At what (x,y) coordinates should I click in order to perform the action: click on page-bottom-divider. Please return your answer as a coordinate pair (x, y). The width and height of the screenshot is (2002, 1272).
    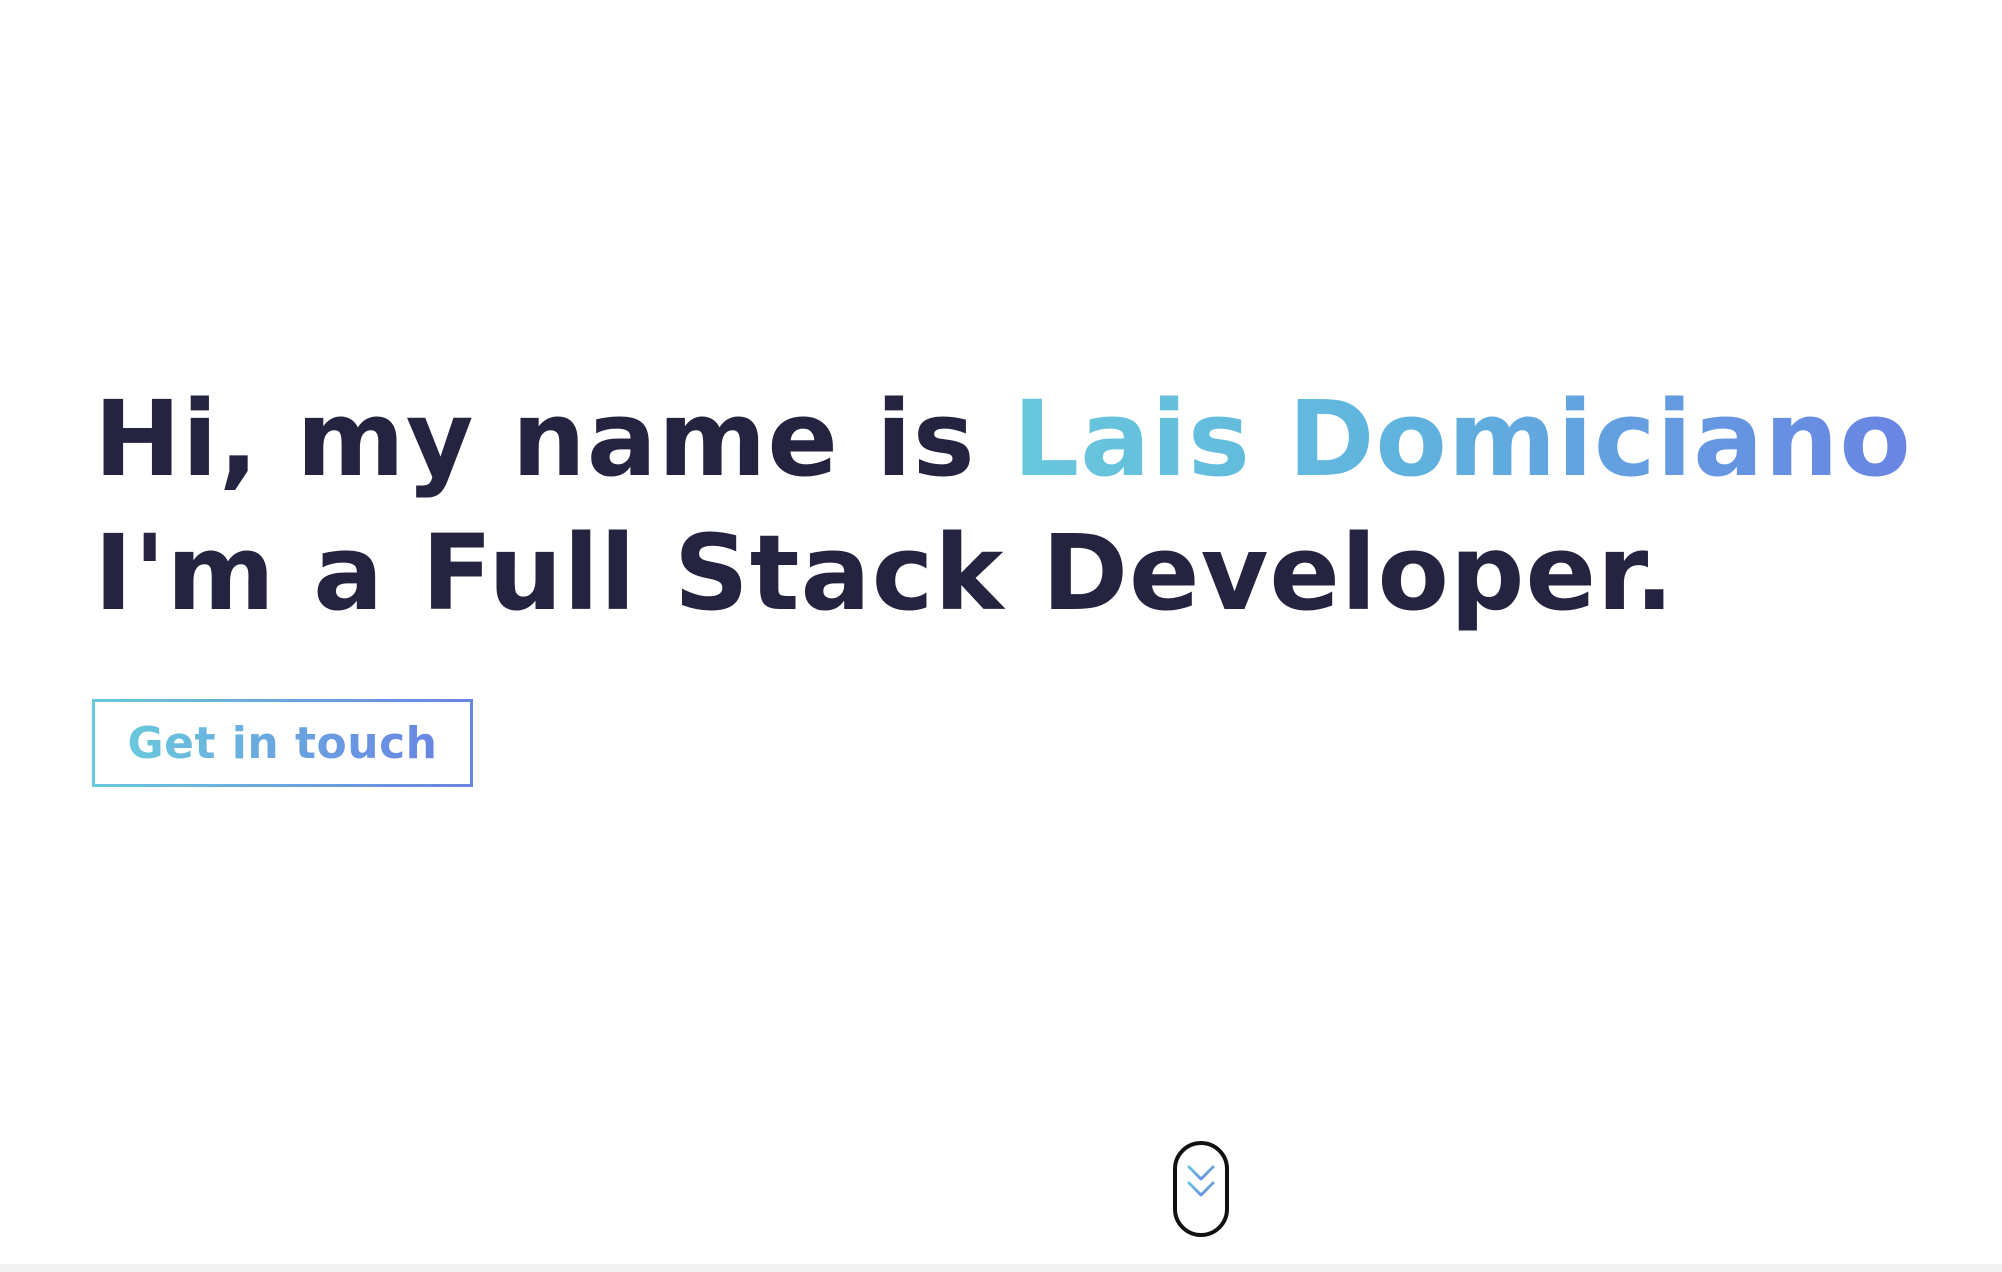
    Looking at the image, I should click on (1001, 1268).